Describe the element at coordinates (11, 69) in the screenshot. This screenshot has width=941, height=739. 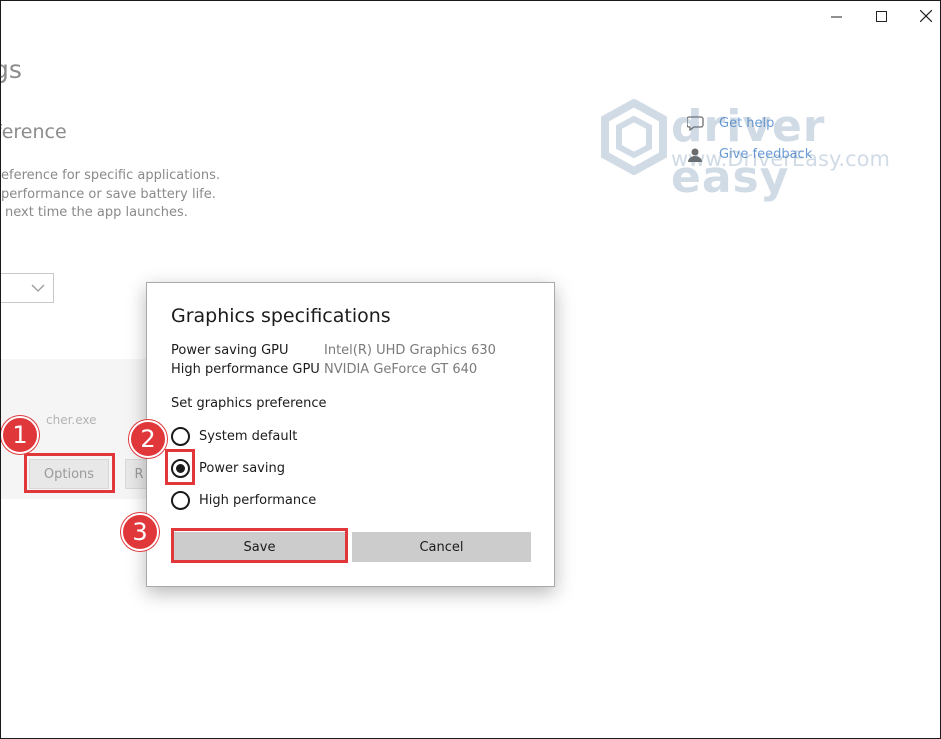
I see `page-title: gs` at that location.